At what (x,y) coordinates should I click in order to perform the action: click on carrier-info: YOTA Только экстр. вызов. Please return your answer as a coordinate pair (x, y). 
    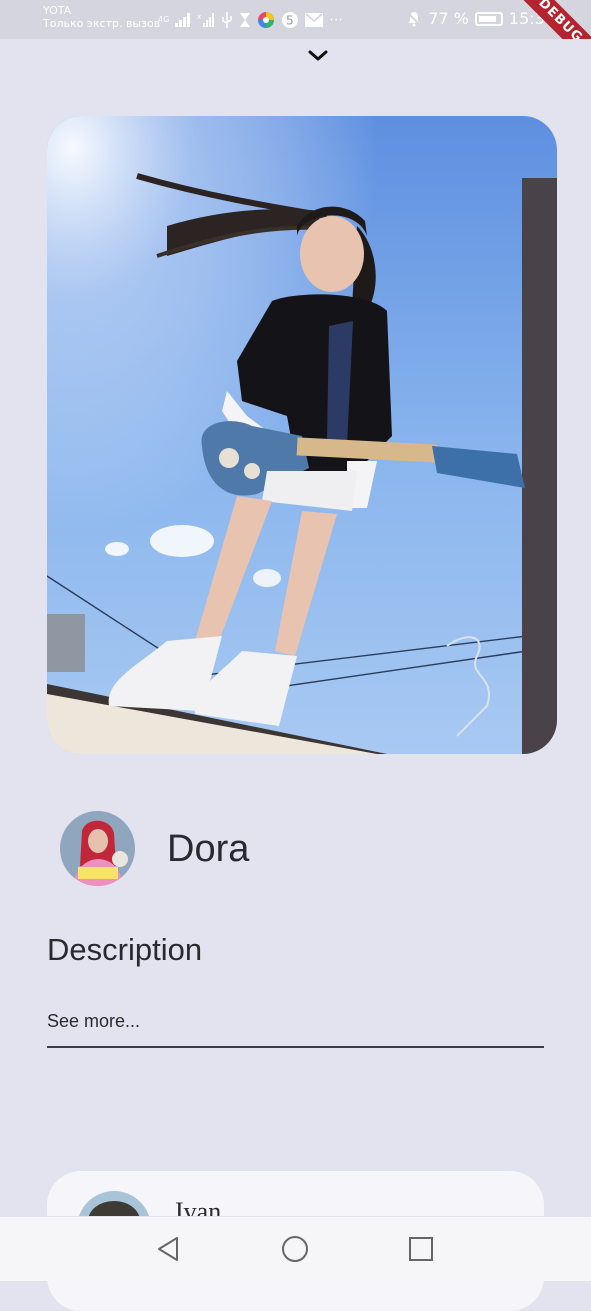
    Looking at the image, I should click on (101, 17).